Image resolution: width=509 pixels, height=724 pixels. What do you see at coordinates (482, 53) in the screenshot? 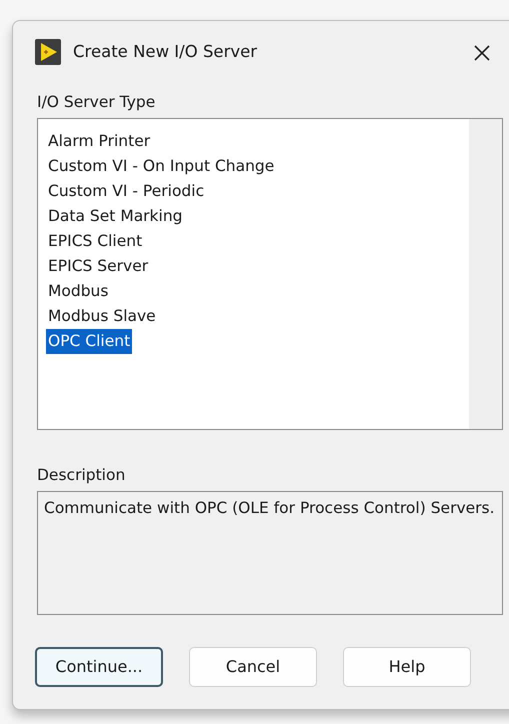
I see `close-icon` at bounding box center [482, 53].